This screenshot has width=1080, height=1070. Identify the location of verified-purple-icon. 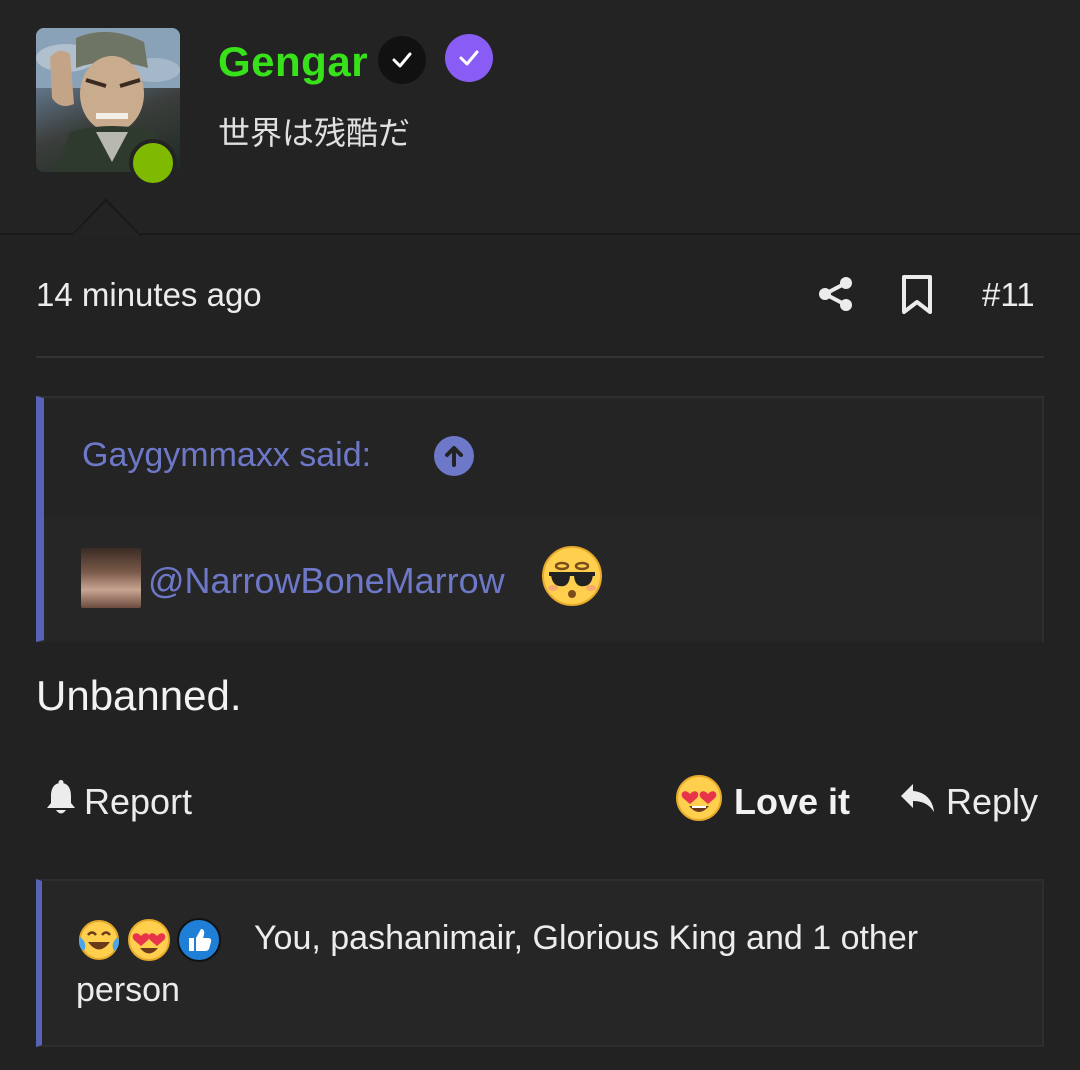
(469, 58).